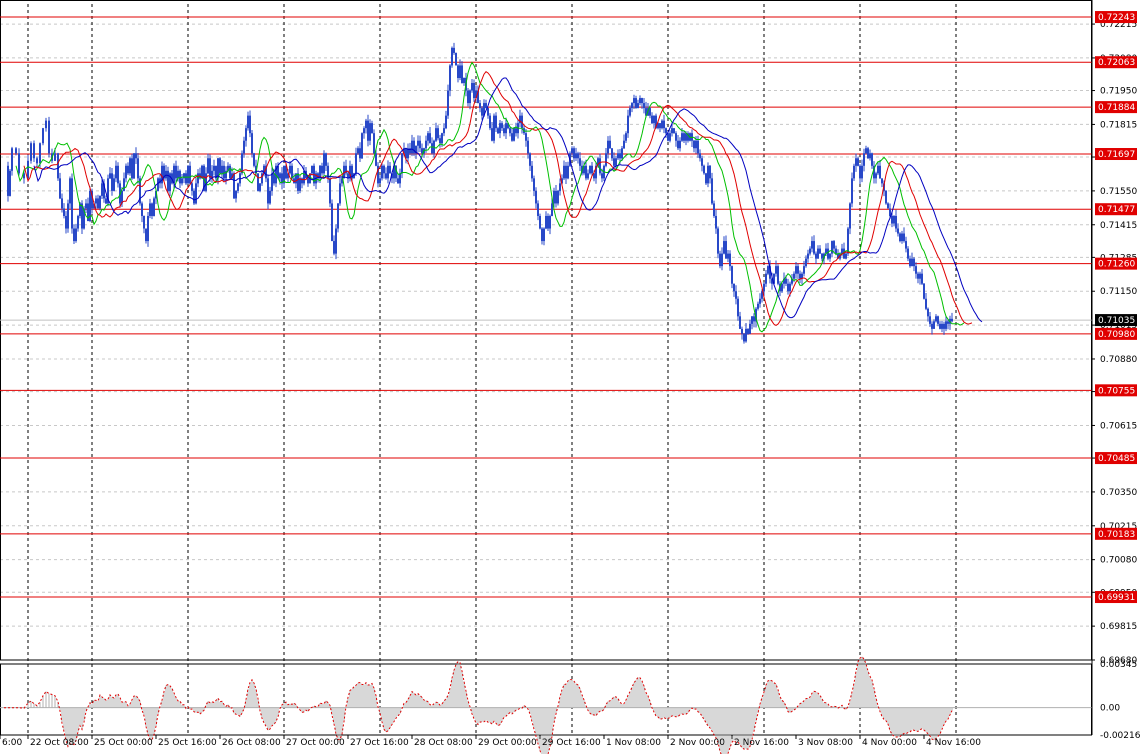 The width and height of the screenshot is (1140, 754). I want to click on level-label-0: 0.72243, so click(1116, 18).